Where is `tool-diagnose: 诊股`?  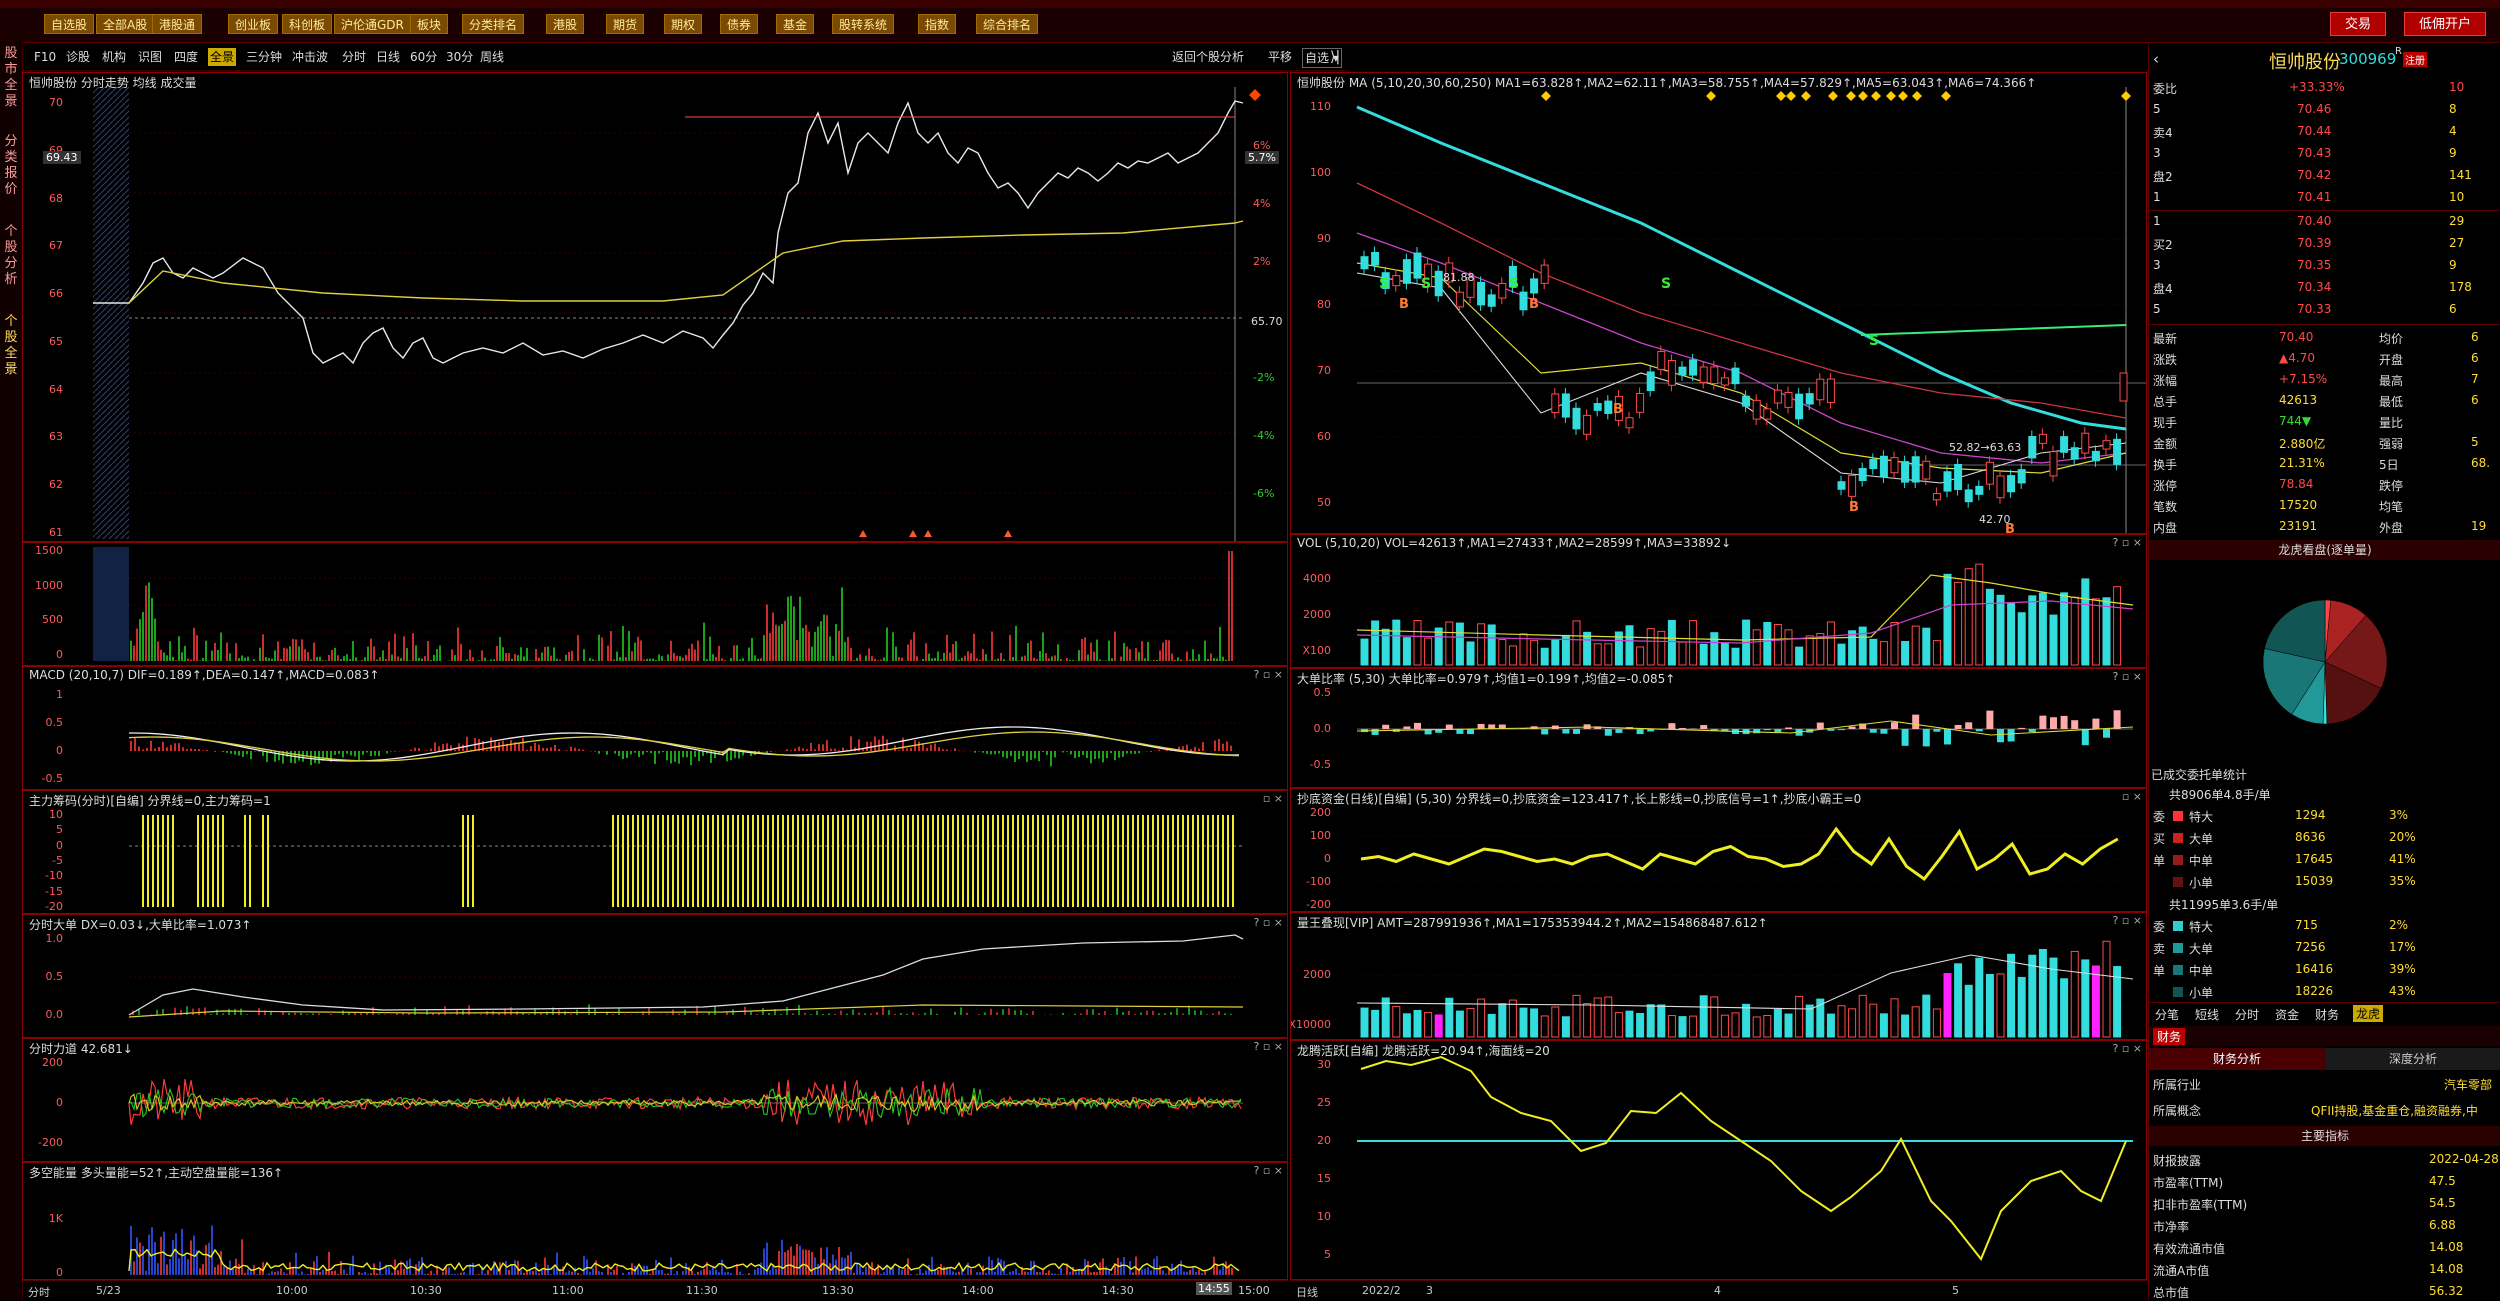
tool-diagnose: 诊股 is located at coordinates (78, 57).